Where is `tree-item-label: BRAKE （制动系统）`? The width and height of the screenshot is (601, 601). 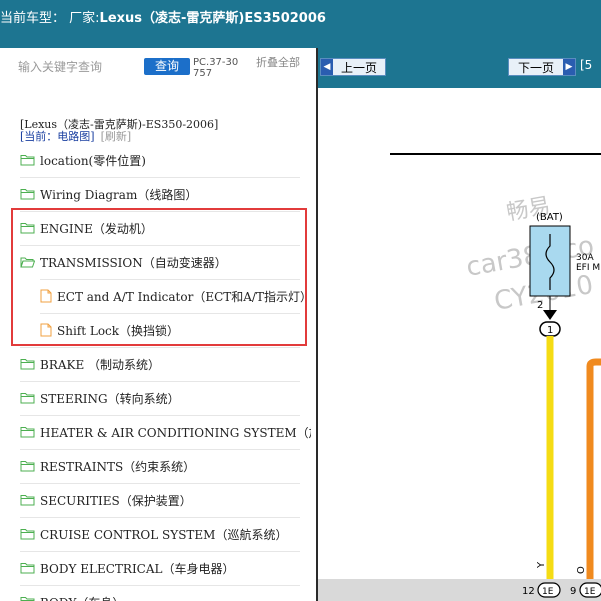
tree-item-label: BRAKE （制动系统） is located at coordinates (100, 364).